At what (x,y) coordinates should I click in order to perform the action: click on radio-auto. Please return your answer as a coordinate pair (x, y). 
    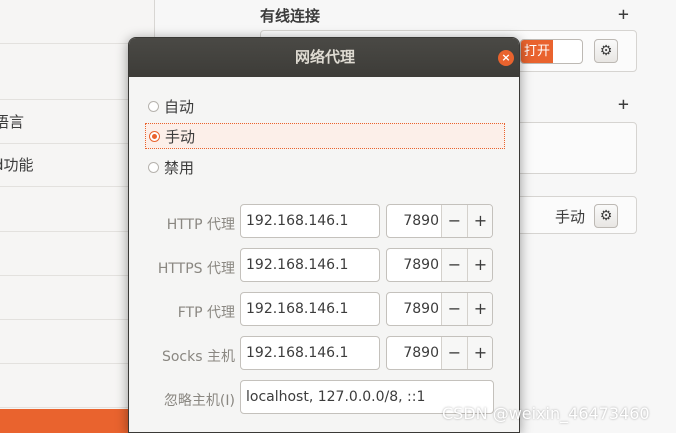
    Looking at the image, I should click on (153, 106).